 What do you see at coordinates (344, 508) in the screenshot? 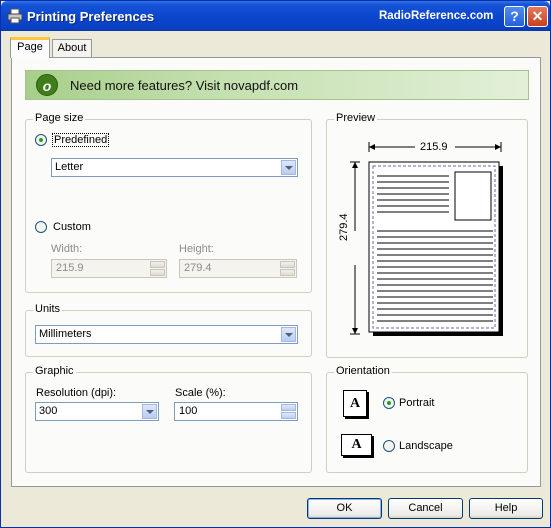
I see `ok-button: OK` at bounding box center [344, 508].